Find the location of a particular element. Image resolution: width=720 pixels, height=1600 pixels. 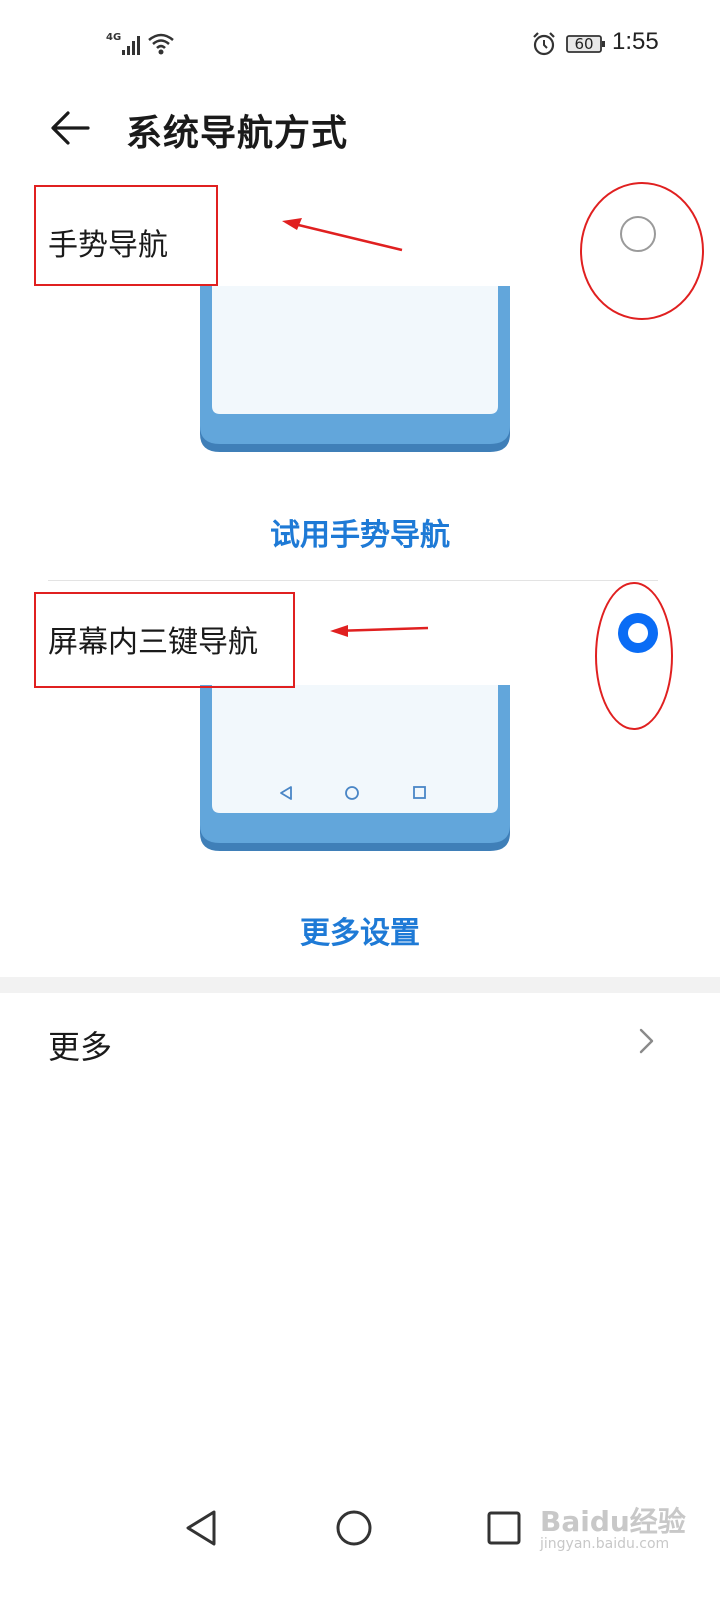

chevron-right-icon is located at coordinates (646, 1041).